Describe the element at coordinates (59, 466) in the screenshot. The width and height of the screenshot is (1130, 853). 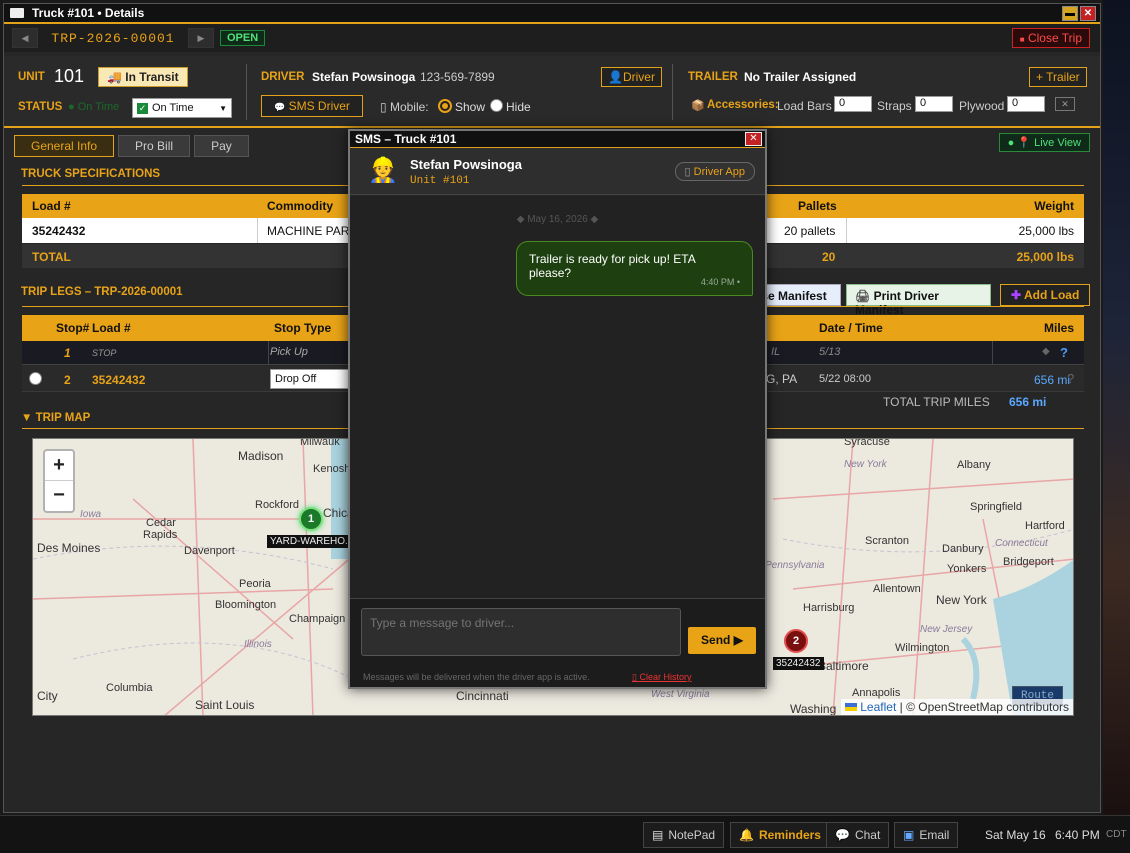
I see `zoom-in-button: +` at that location.